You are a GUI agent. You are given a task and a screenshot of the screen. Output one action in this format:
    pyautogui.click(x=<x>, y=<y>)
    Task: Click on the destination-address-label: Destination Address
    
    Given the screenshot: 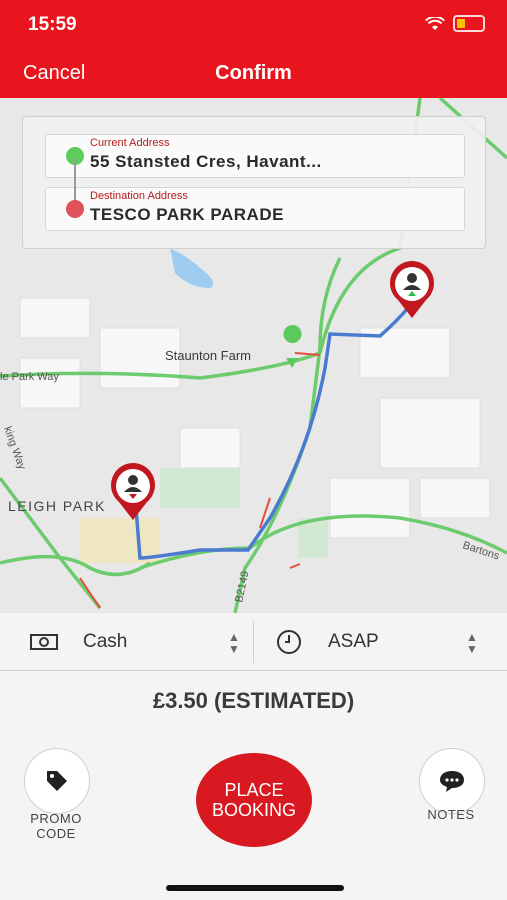 What is the action you would take?
    pyautogui.click(x=139, y=196)
    